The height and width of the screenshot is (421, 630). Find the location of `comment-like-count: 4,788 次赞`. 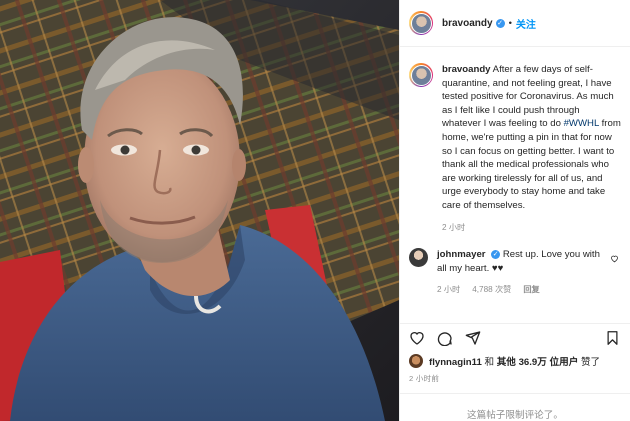

comment-like-count: 4,788 次赞 is located at coordinates (491, 290).